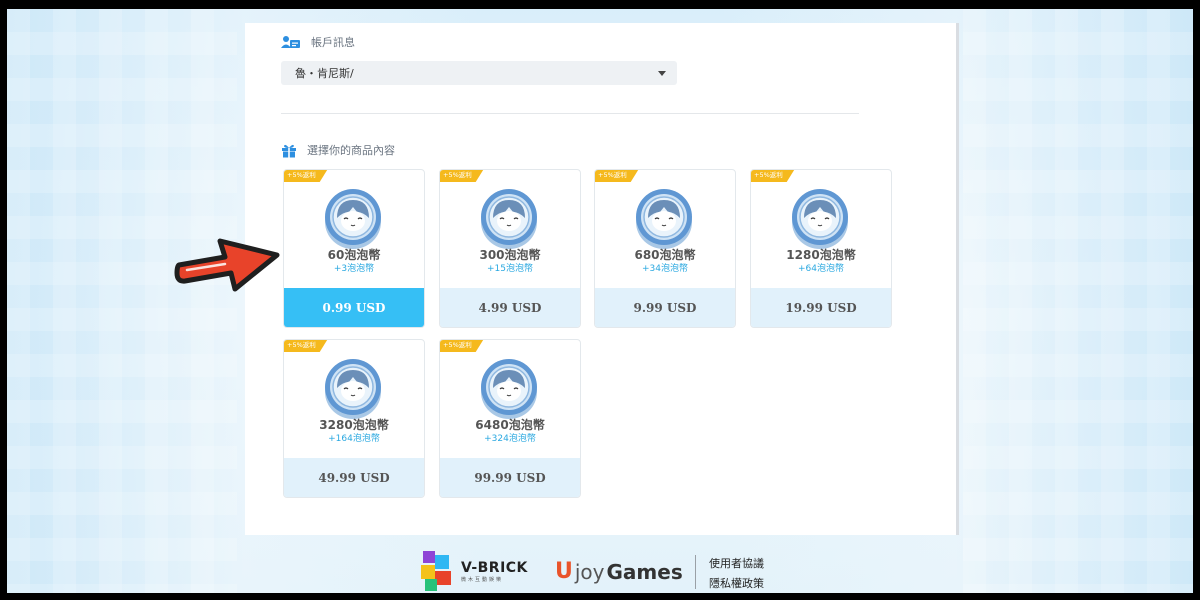 Image resolution: width=1200 pixels, height=600 pixels. Describe the element at coordinates (662, 73) in the screenshot. I see `chevron-down-icon` at that location.